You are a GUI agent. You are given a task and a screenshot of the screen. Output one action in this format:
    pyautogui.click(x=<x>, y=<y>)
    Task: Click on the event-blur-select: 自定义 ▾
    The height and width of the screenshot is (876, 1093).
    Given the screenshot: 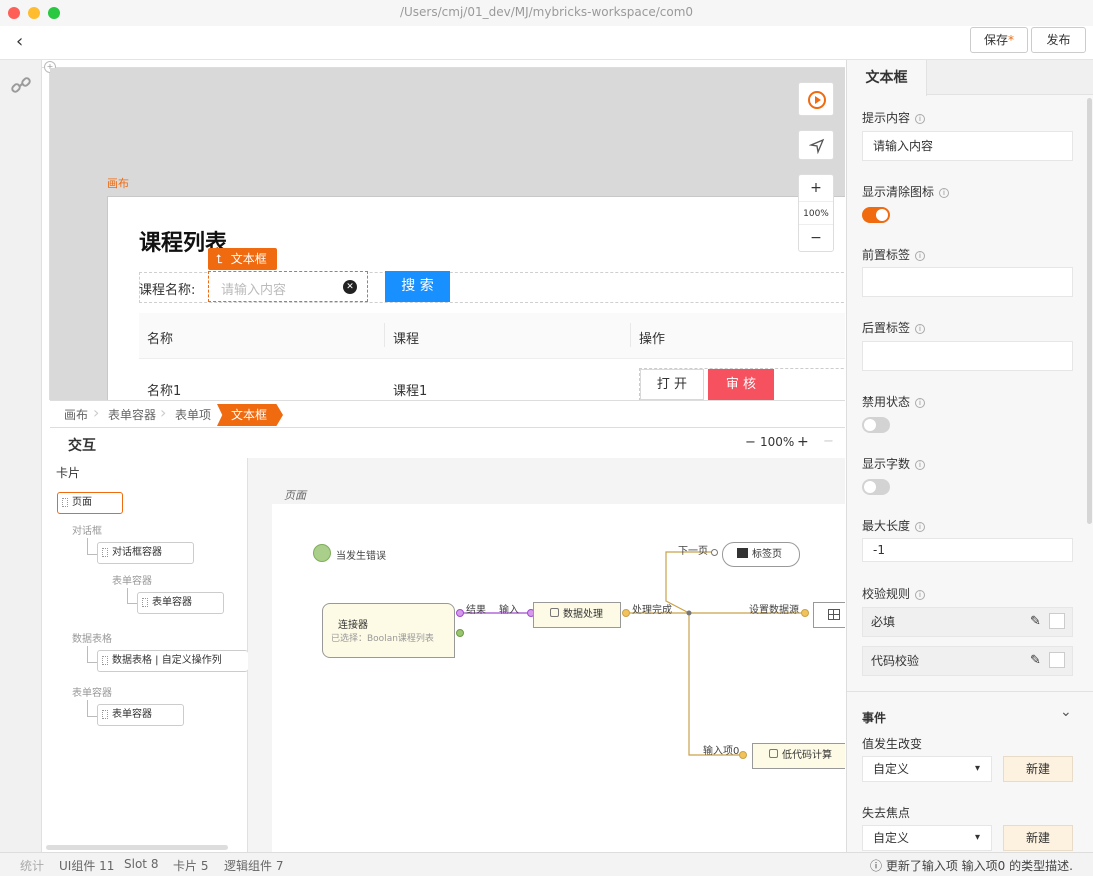 What is the action you would take?
    pyautogui.click(x=927, y=838)
    